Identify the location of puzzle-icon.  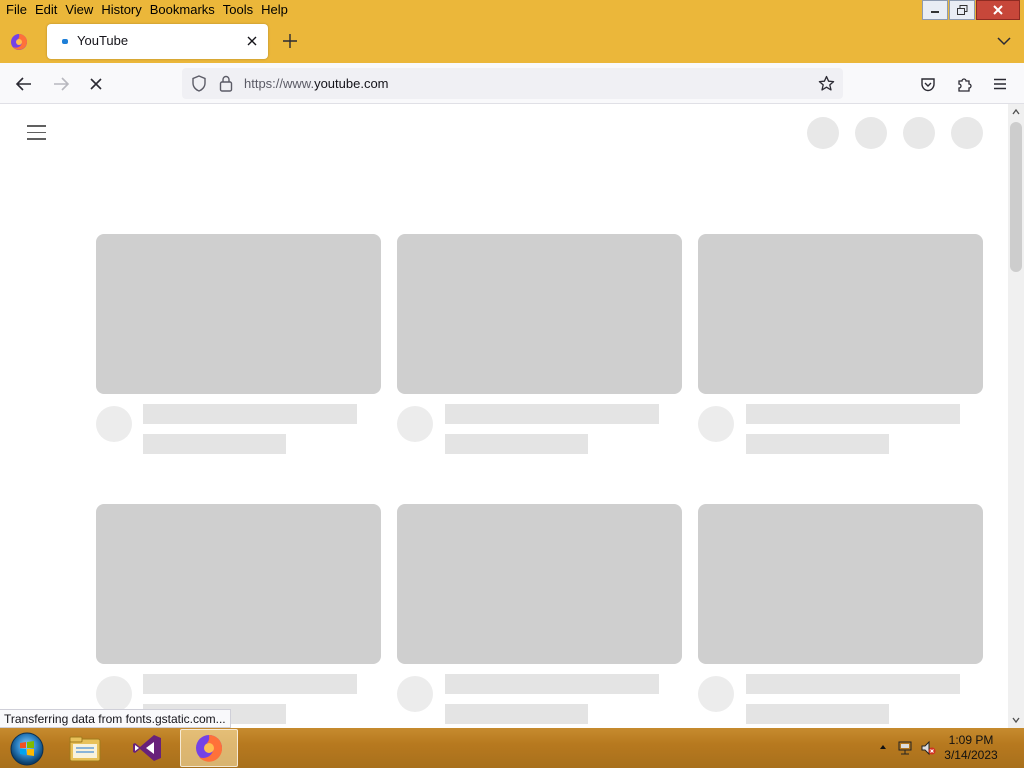
(964, 84).